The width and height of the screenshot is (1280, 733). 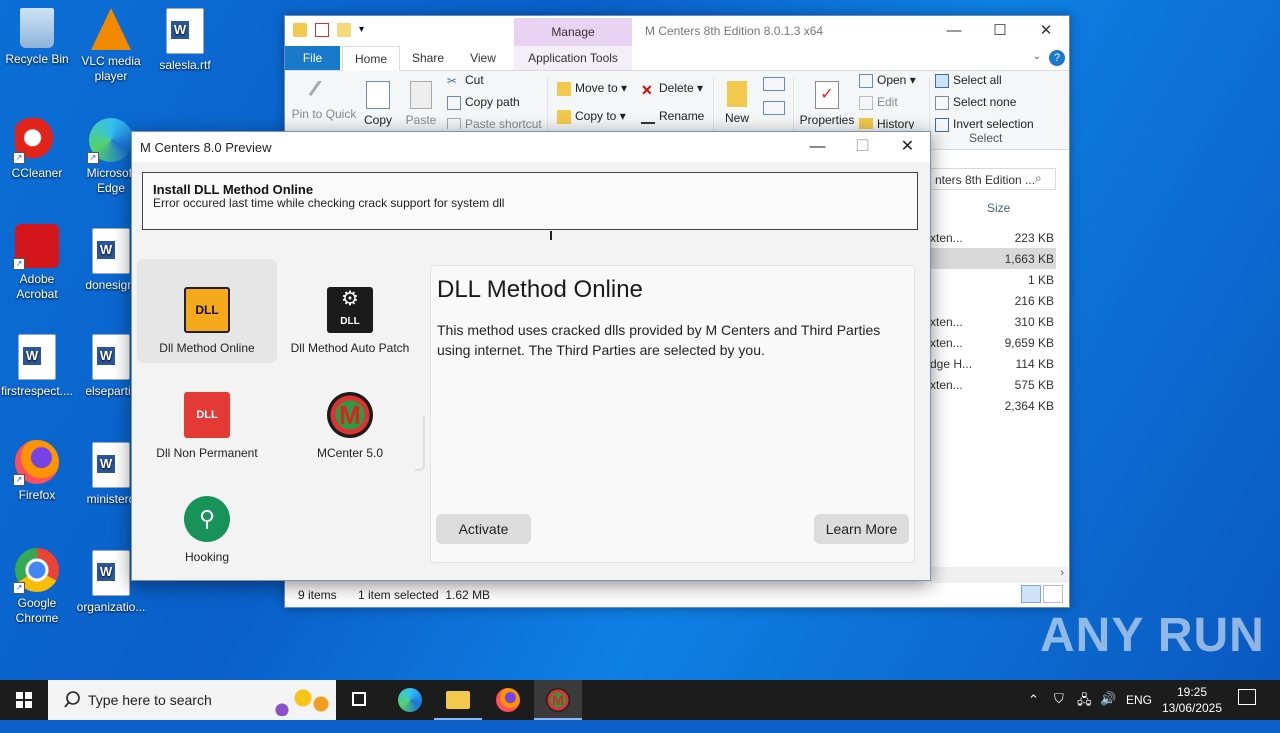 What do you see at coordinates (421, 104) in the screenshot?
I see `paste-button: Paste` at bounding box center [421, 104].